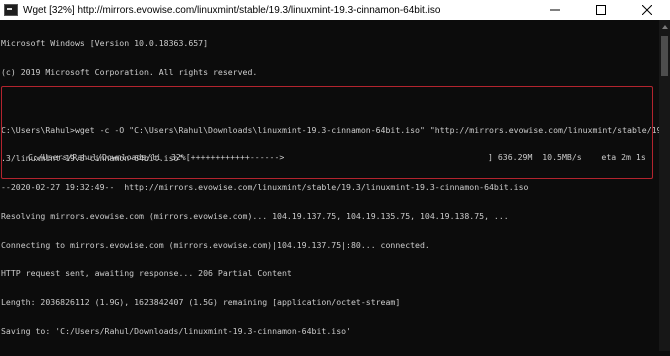 This screenshot has height=356, width=670. I want to click on minimize-icon, so click(555, 10).